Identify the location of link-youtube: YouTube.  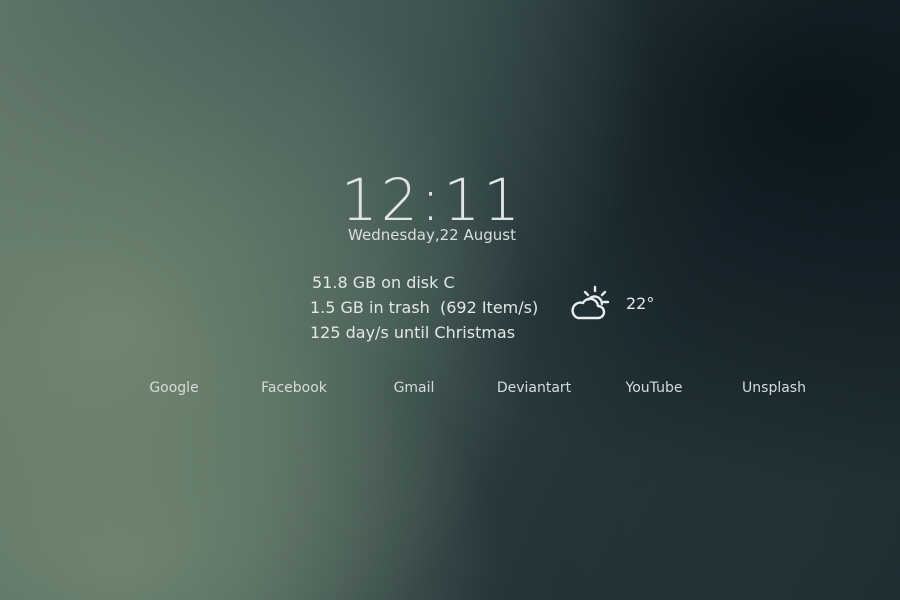
(654, 388).